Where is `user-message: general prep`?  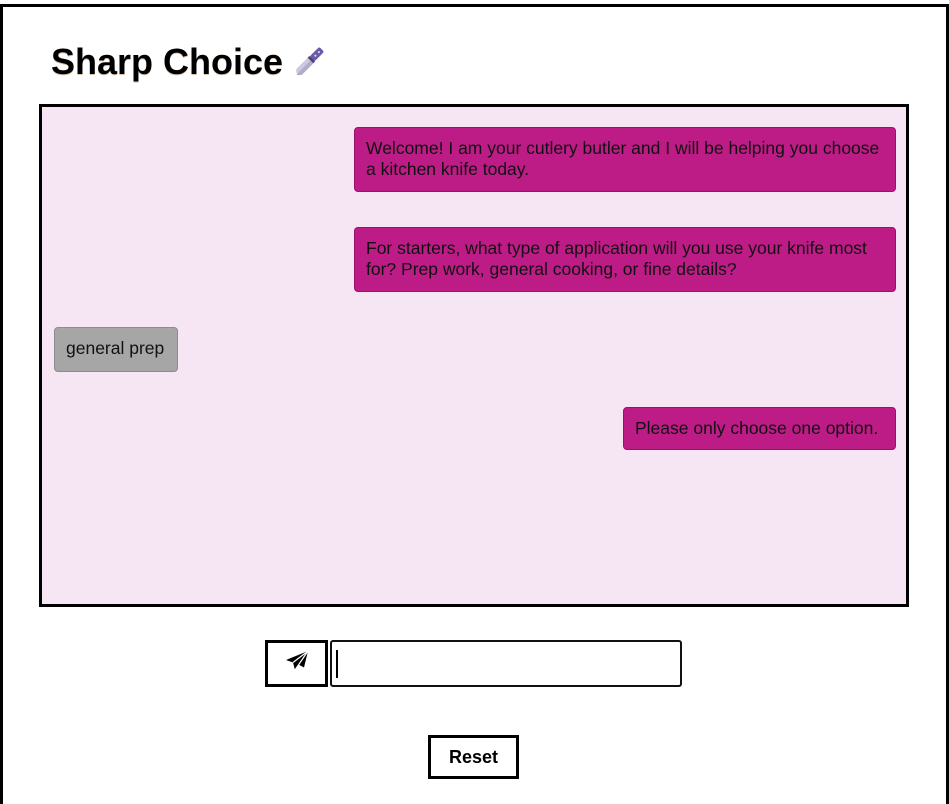
user-message: general prep is located at coordinates (116, 349).